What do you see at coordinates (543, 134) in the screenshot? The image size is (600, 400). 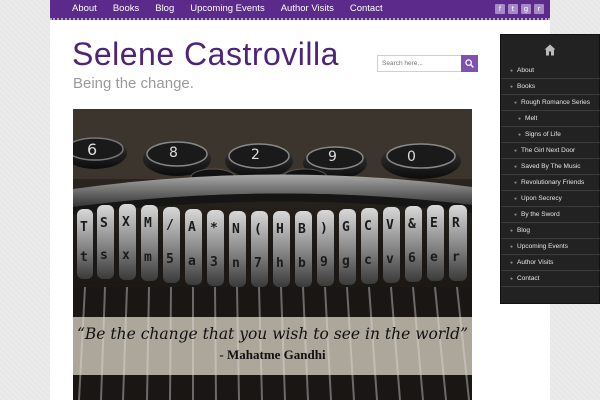 I see `sidebar-item-label: Signs of Life` at bounding box center [543, 134].